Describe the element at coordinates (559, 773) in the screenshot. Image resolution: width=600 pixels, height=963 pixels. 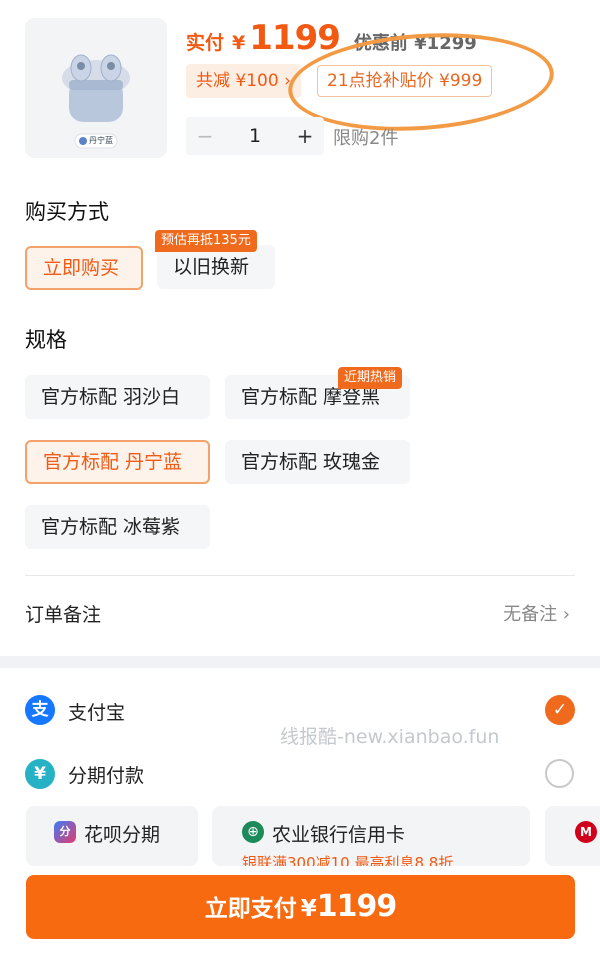
I see `installment-radio` at that location.